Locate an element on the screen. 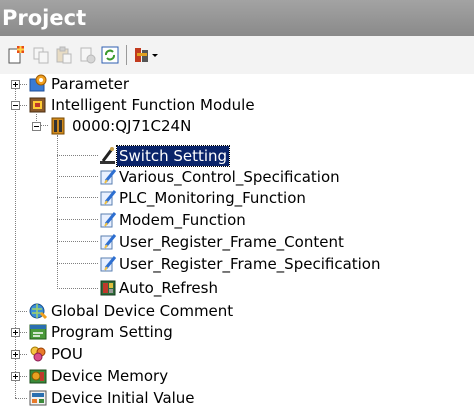 This screenshot has width=474, height=415. panel-title: Project is located at coordinates (237, 18).